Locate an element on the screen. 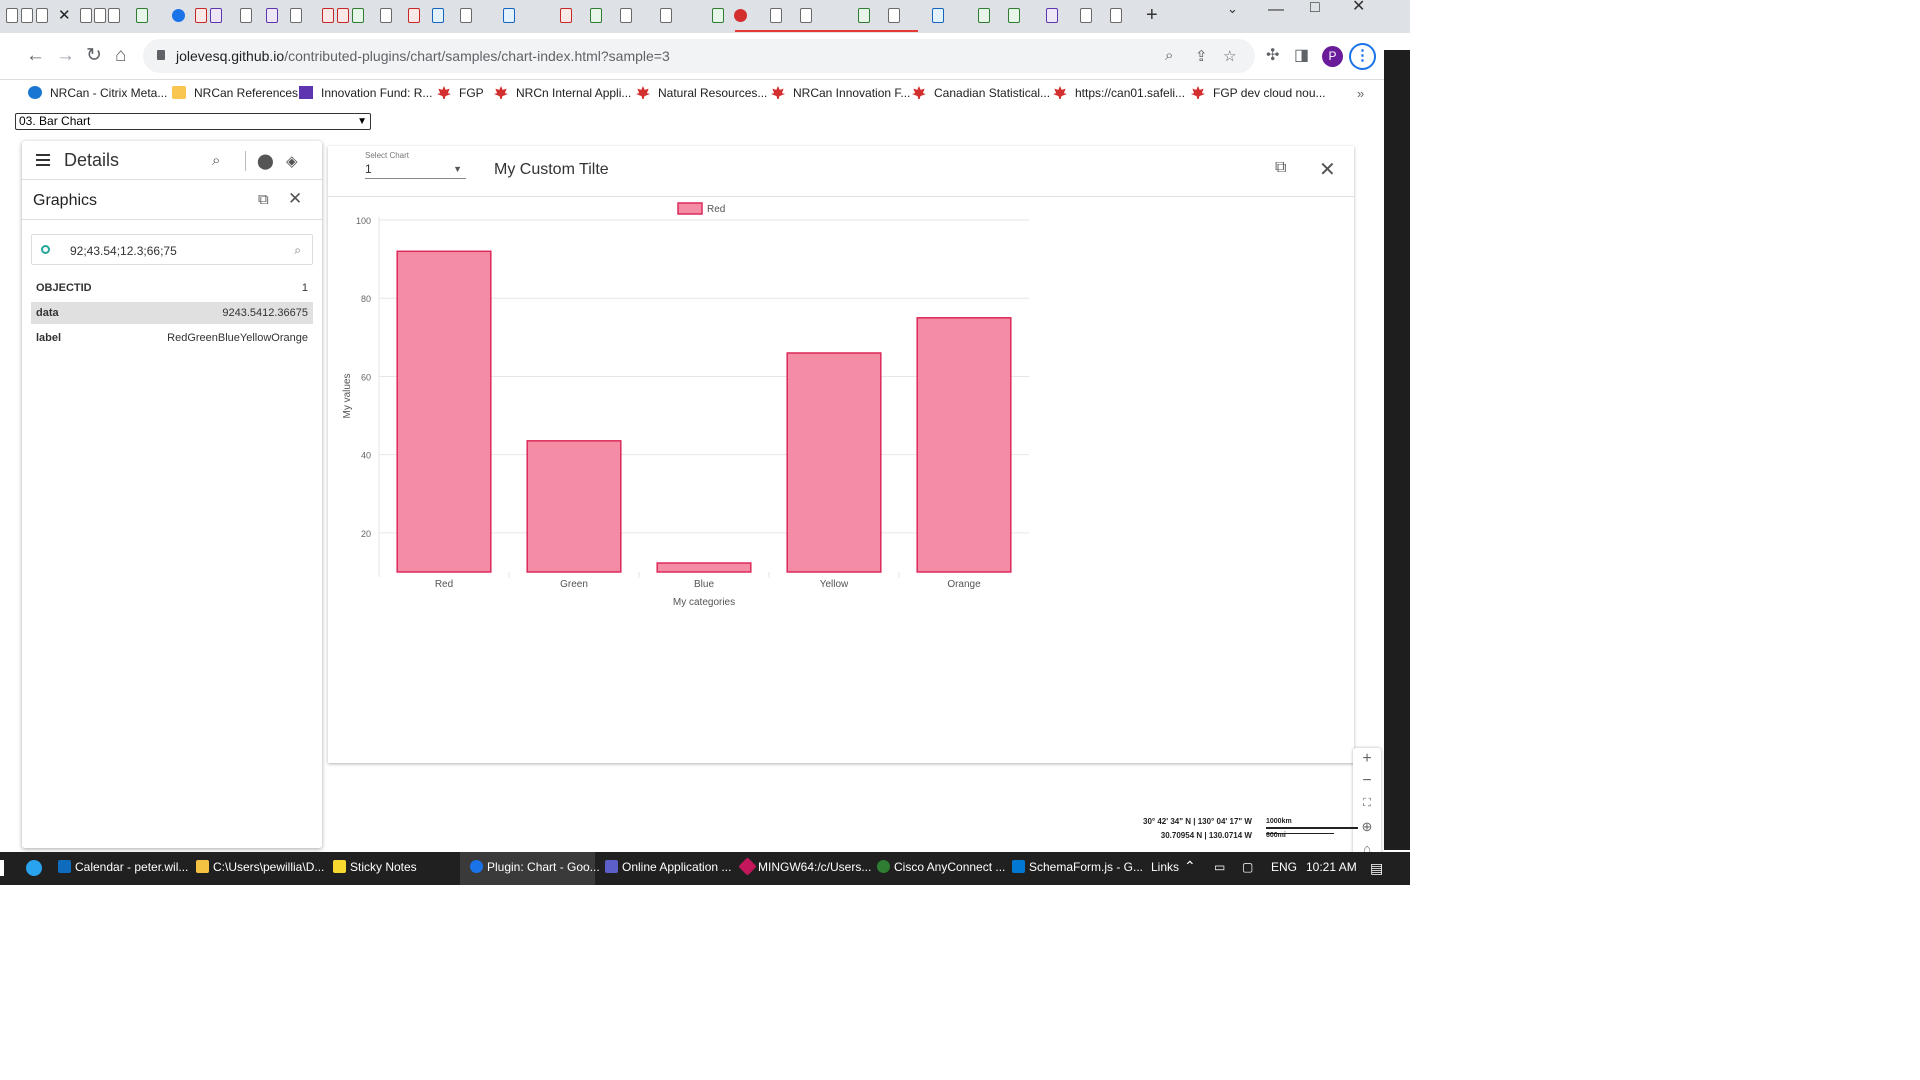  browser-menu-icon: ⋮ is located at coordinates (1362, 56).